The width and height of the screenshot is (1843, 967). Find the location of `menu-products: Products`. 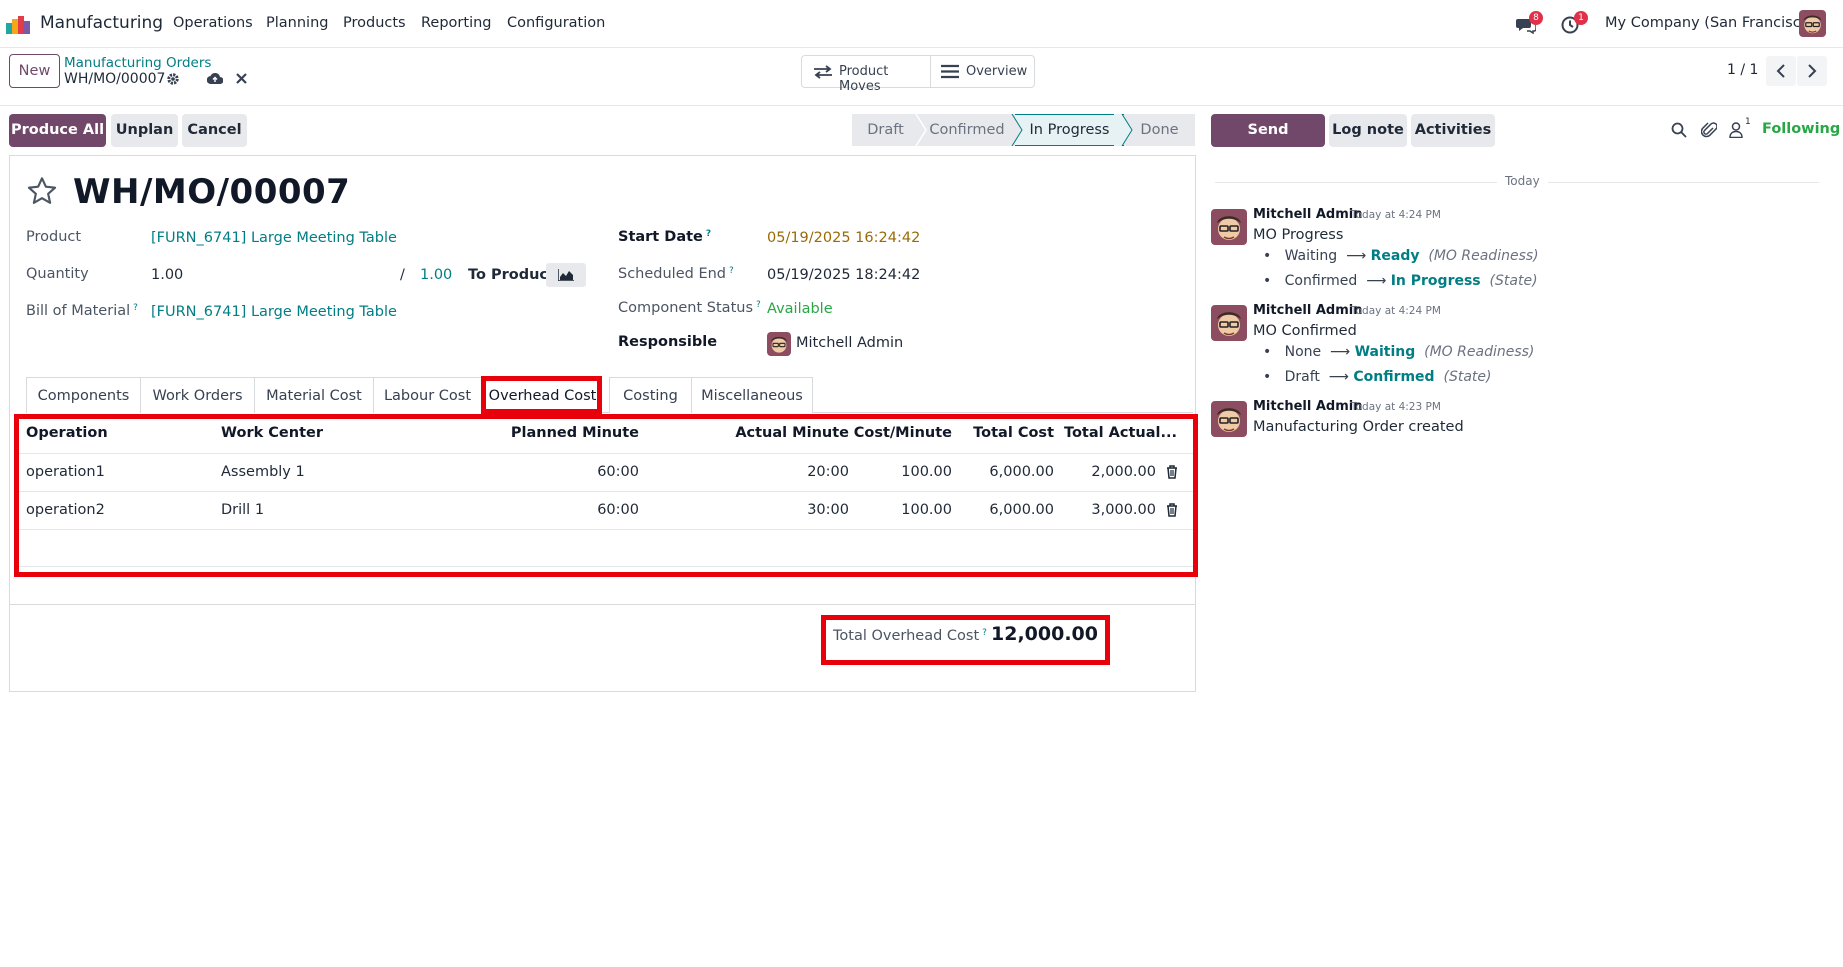

menu-products: Products is located at coordinates (374, 23).